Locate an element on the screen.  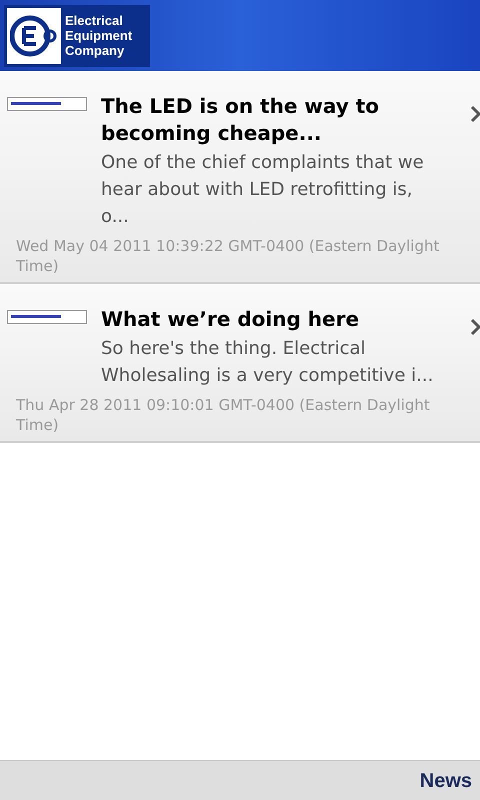
logo-mark-icon is located at coordinates (34, 36).